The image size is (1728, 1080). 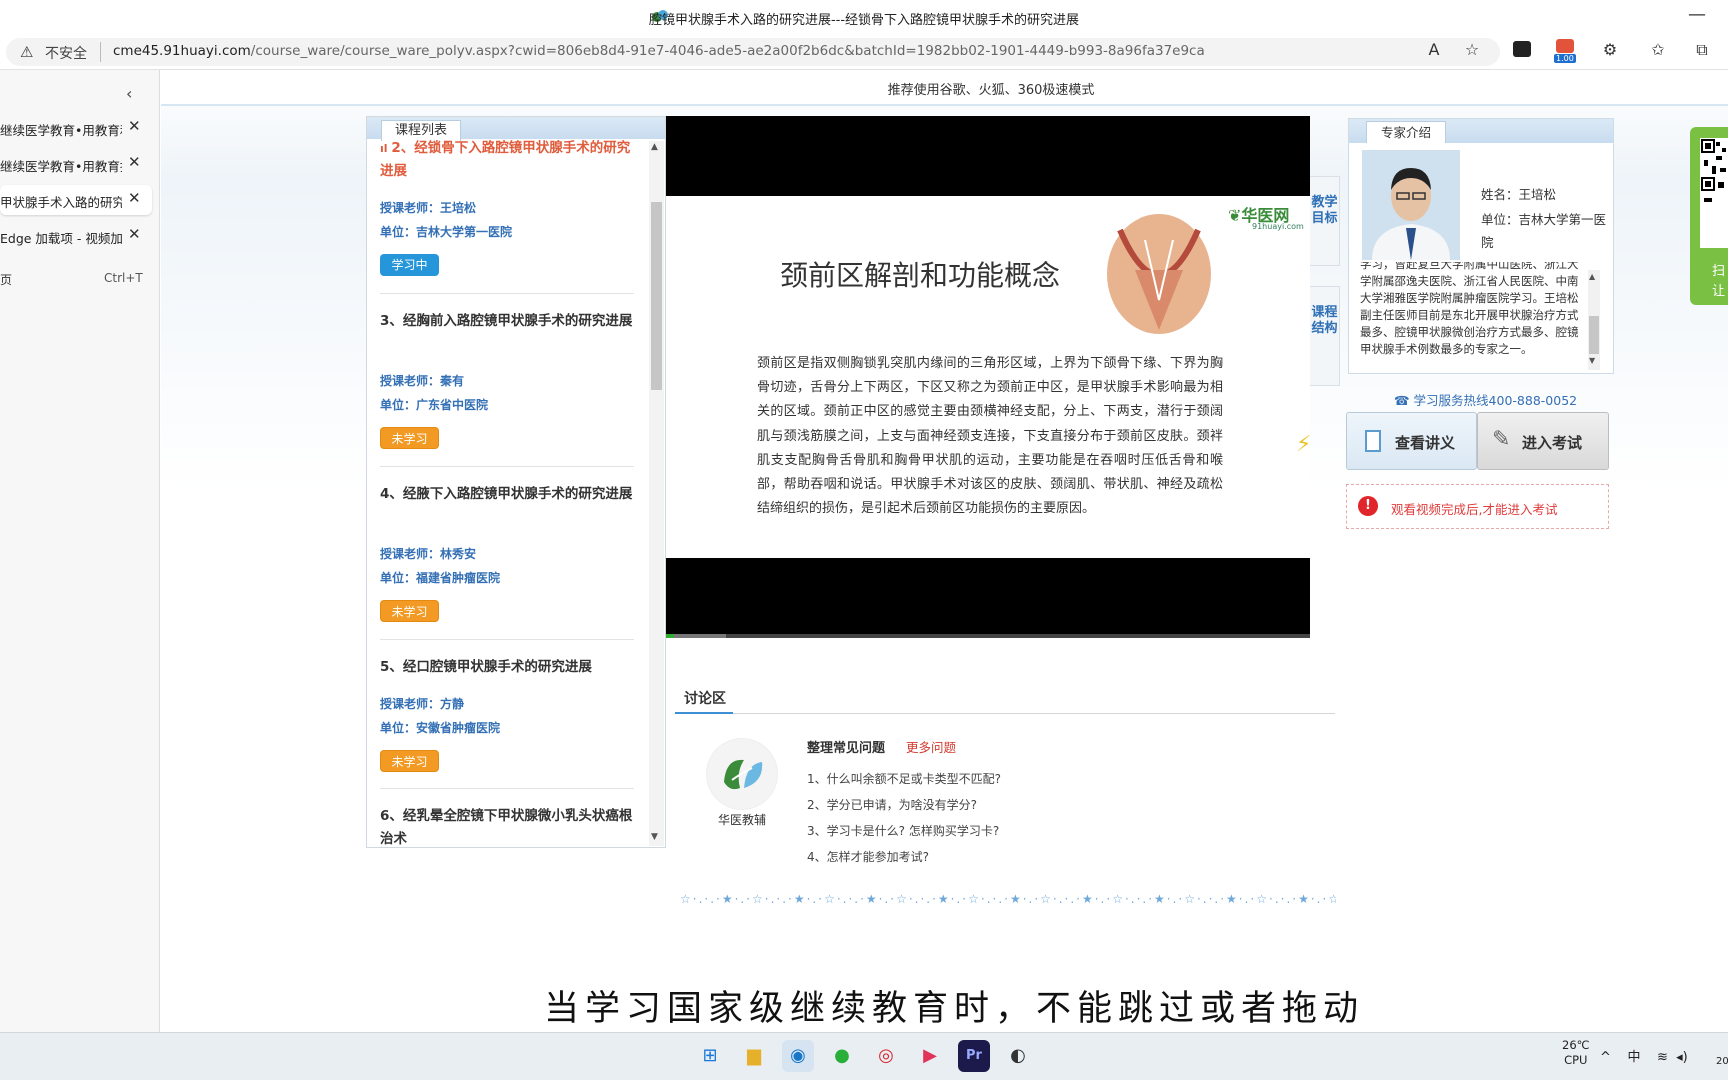 What do you see at coordinates (868, 856) in the screenshot?
I see `faq-item: 4、怎样才能参加考试?` at bounding box center [868, 856].